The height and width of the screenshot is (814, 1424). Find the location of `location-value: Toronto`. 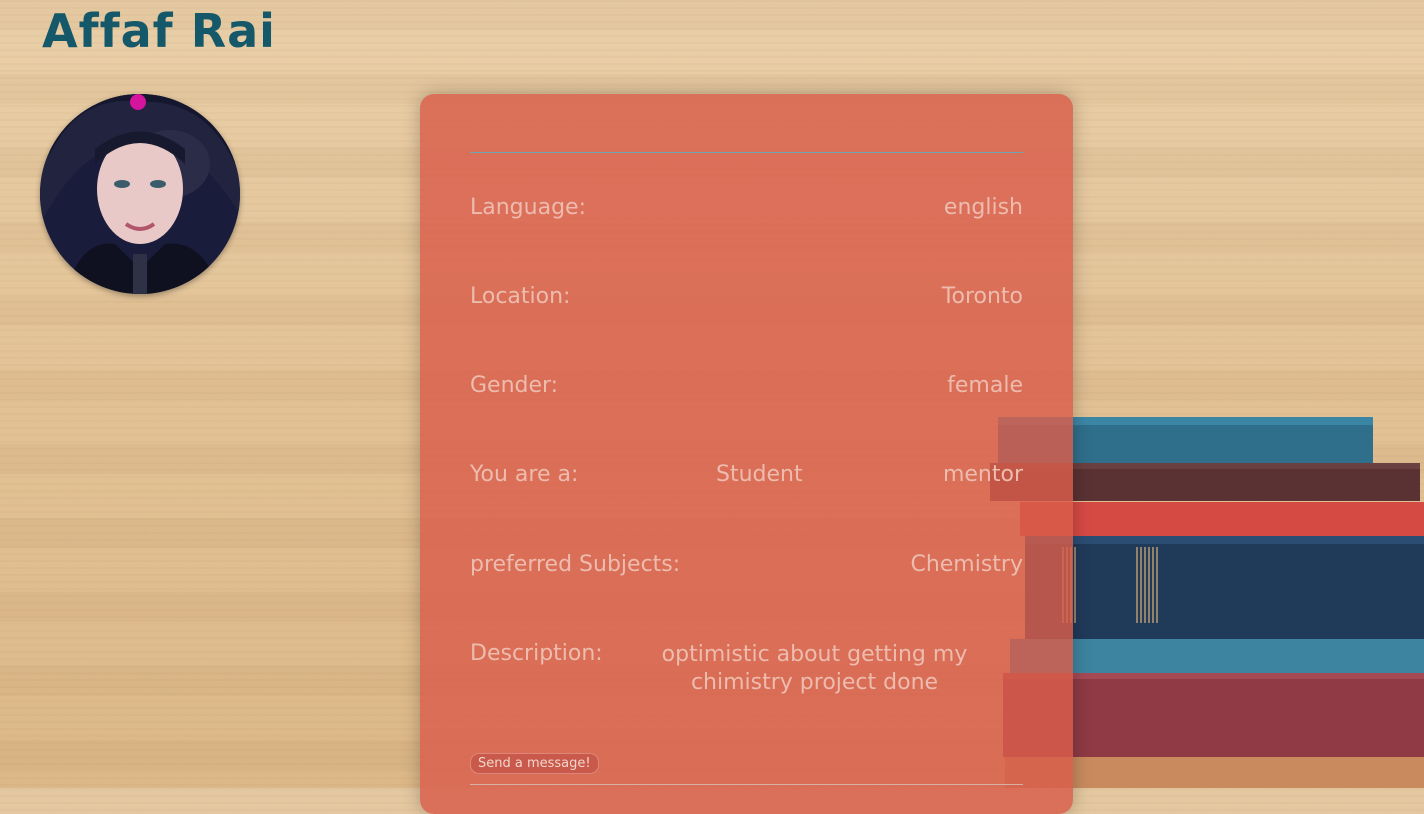

location-value: Toronto is located at coordinates (982, 296).